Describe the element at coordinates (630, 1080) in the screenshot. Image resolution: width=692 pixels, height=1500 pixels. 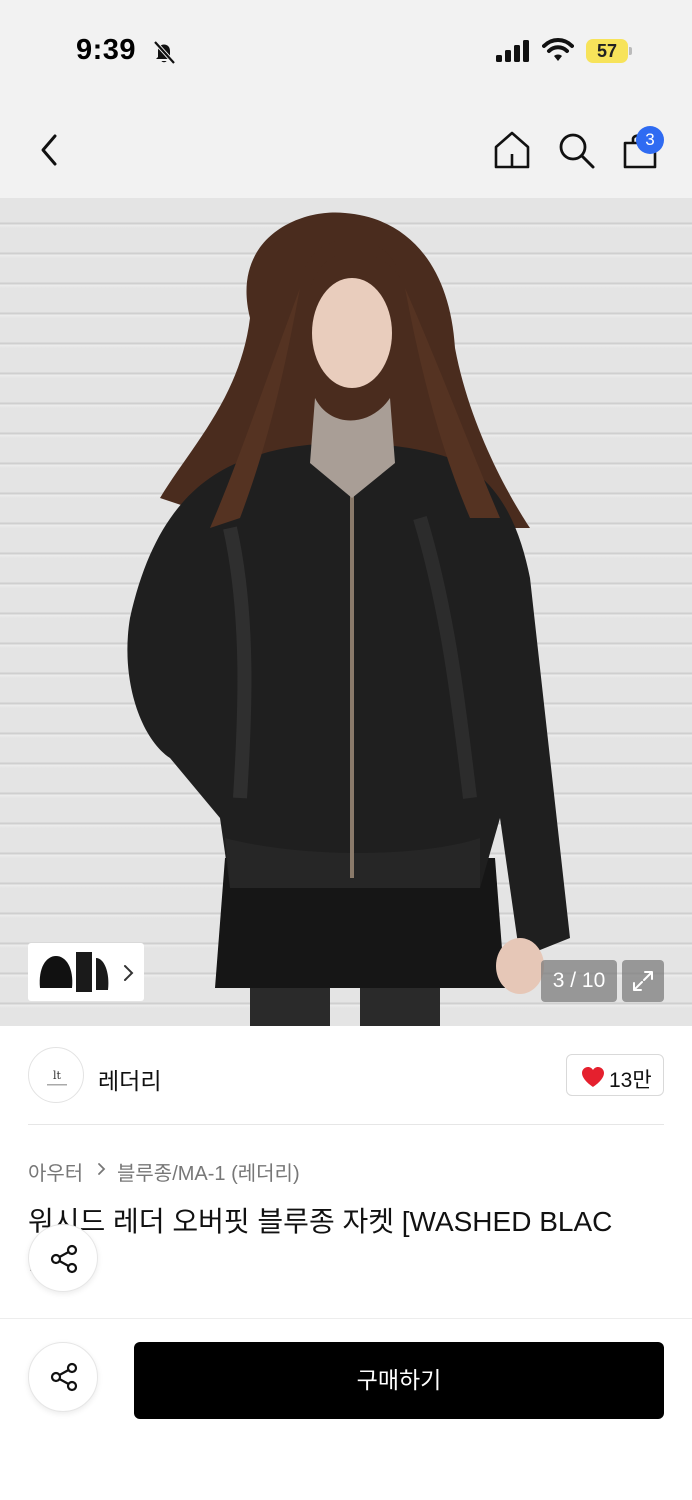
I see `like-count: 13만` at that location.